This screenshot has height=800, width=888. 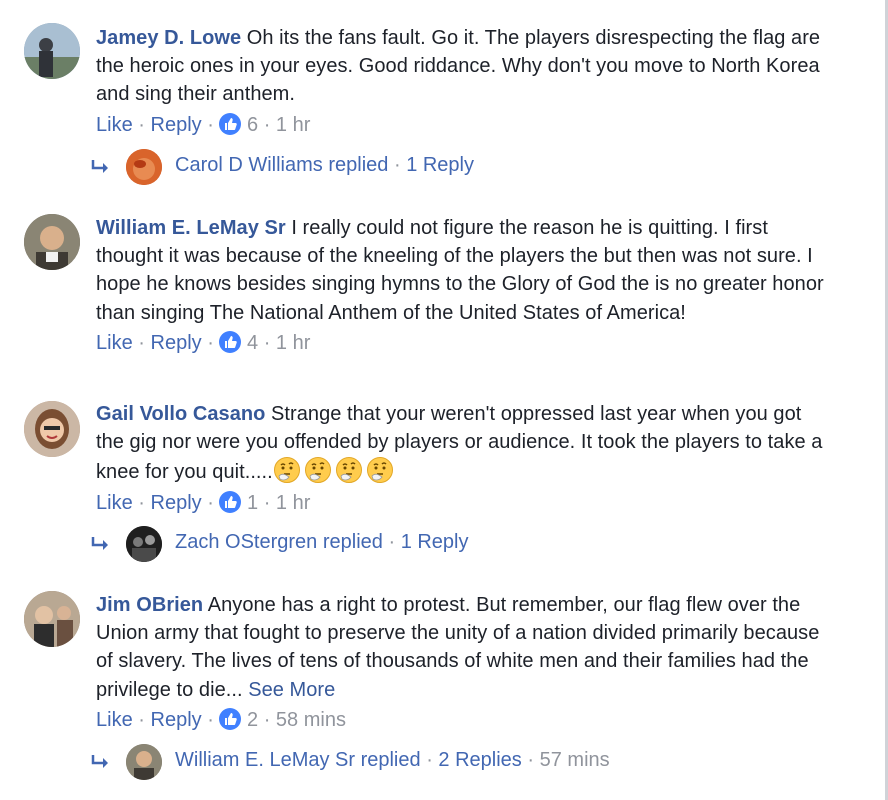 What do you see at coordinates (191, 228) in the screenshot?
I see `comment-author: William E. LeMay Sr` at bounding box center [191, 228].